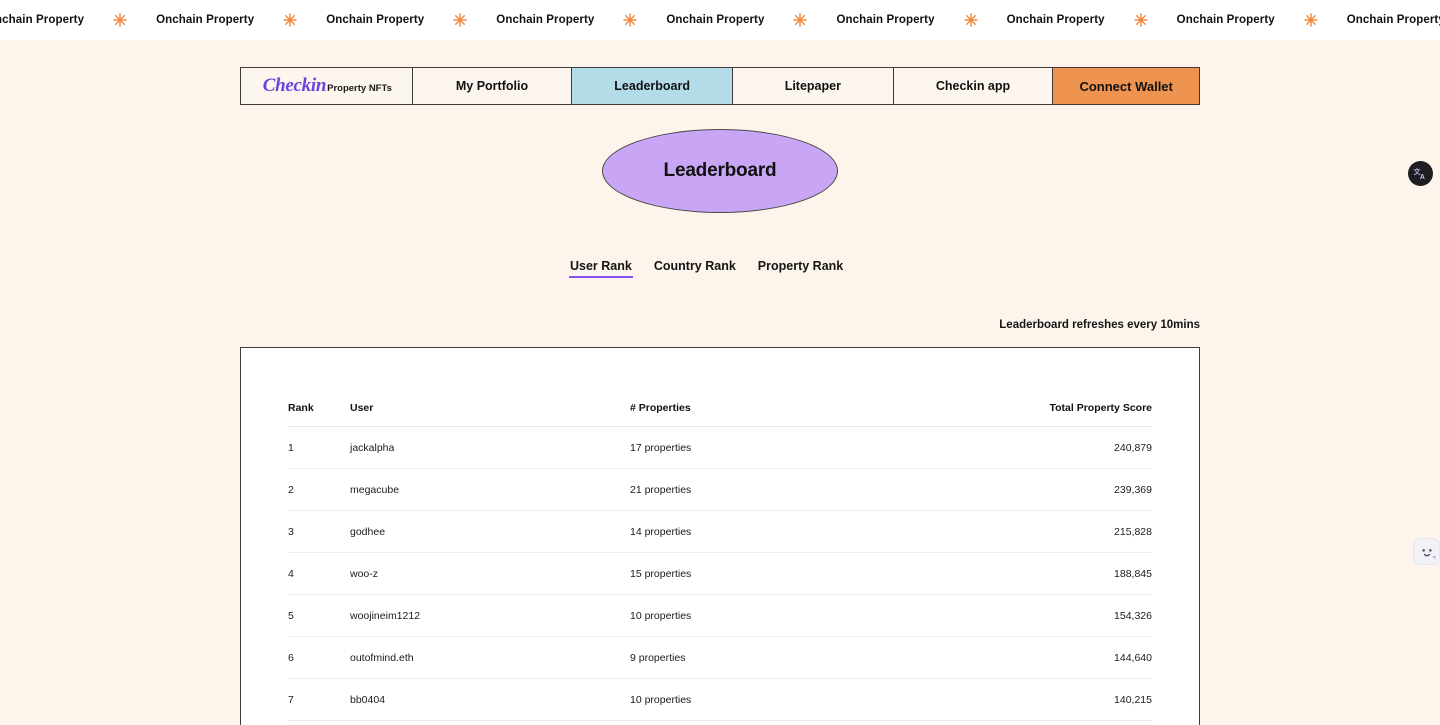 The width and height of the screenshot is (1440, 725). I want to click on svg-text: A, so click(1422, 177).